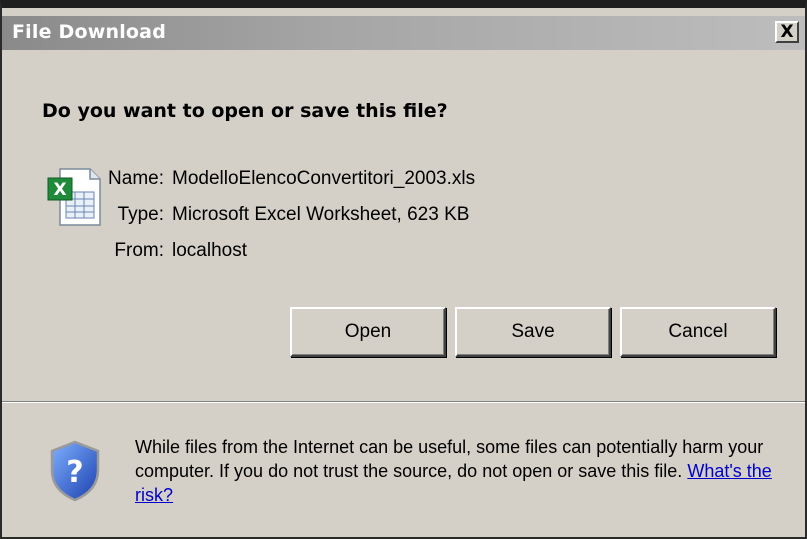 Image resolution: width=807 pixels, height=539 pixels. I want to click on type-value: Microsoft Excel Worksheet, 623 KB, so click(321, 214).